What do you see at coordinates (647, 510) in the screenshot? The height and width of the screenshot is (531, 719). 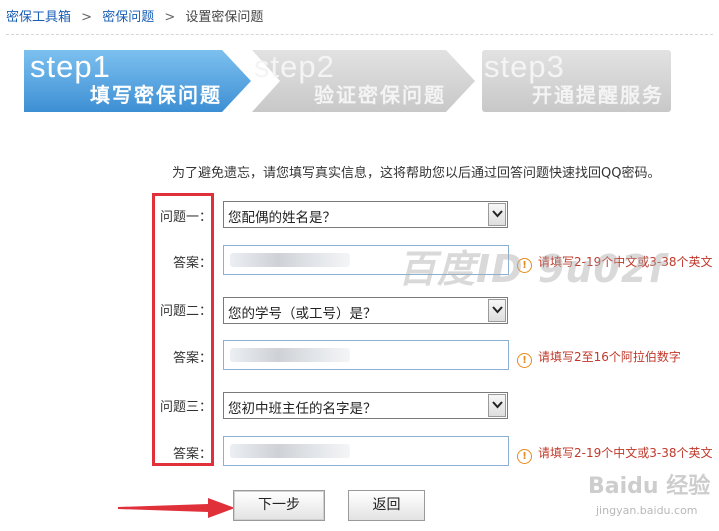 I see `baidu-jingyan-url: jingyan.baidu.com` at bounding box center [647, 510].